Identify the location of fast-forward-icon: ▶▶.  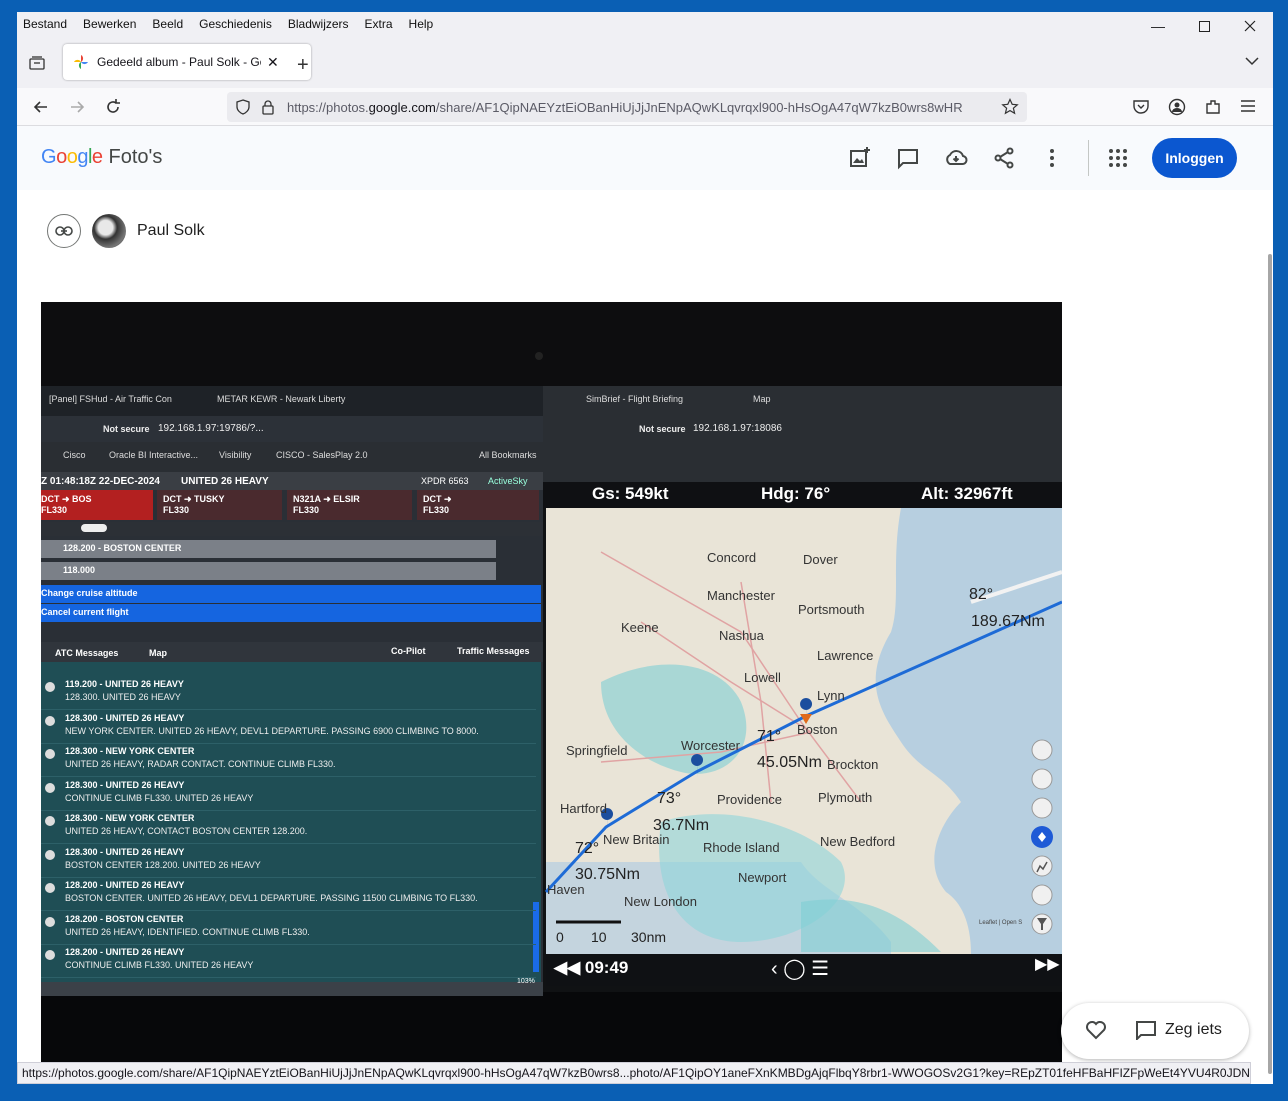
(1047, 964).